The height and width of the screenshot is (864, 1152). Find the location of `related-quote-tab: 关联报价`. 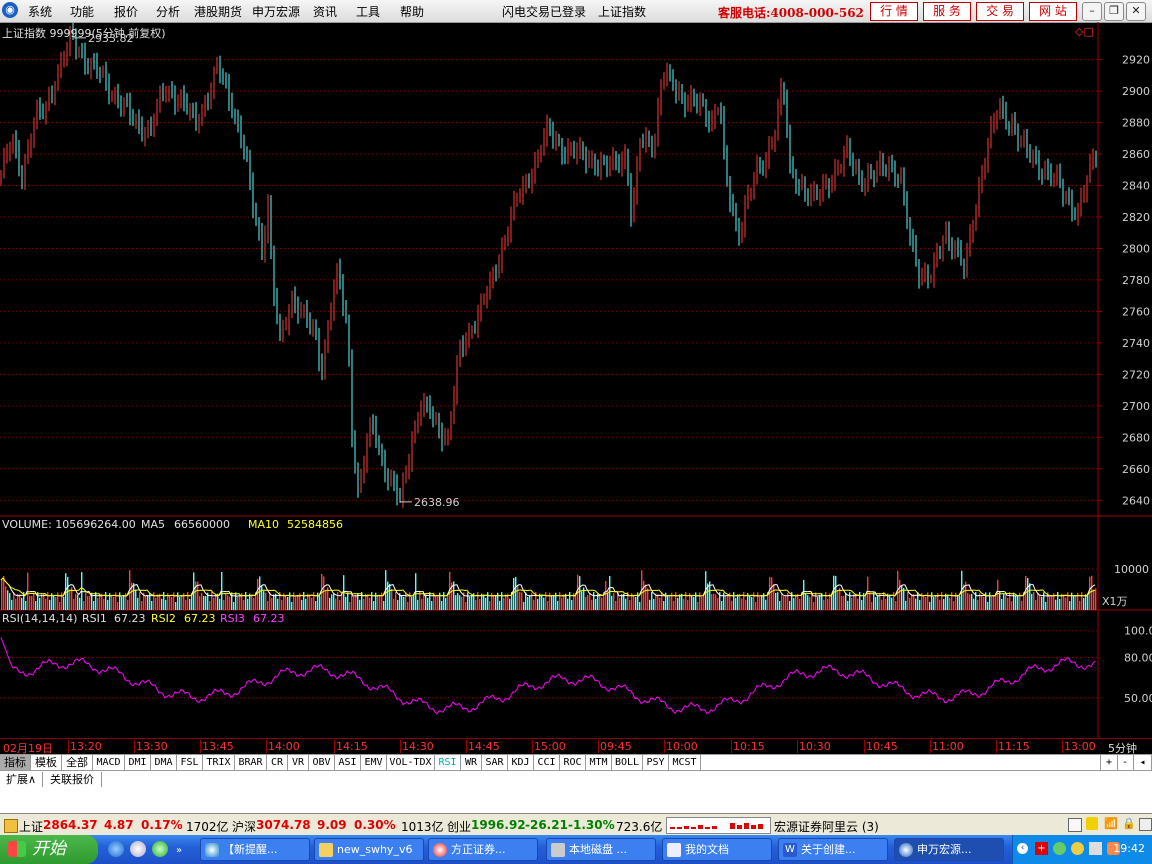

related-quote-tab: 关联报价 is located at coordinates (72, 779).